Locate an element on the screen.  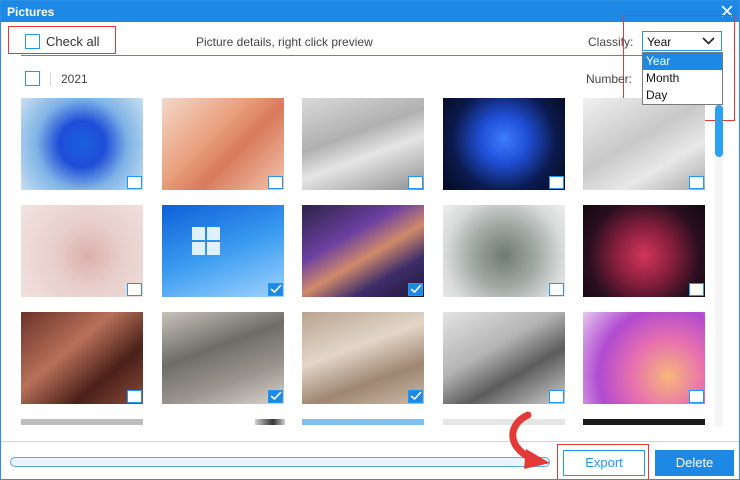
window-title: Pictures is located at coordinates (31, 12).